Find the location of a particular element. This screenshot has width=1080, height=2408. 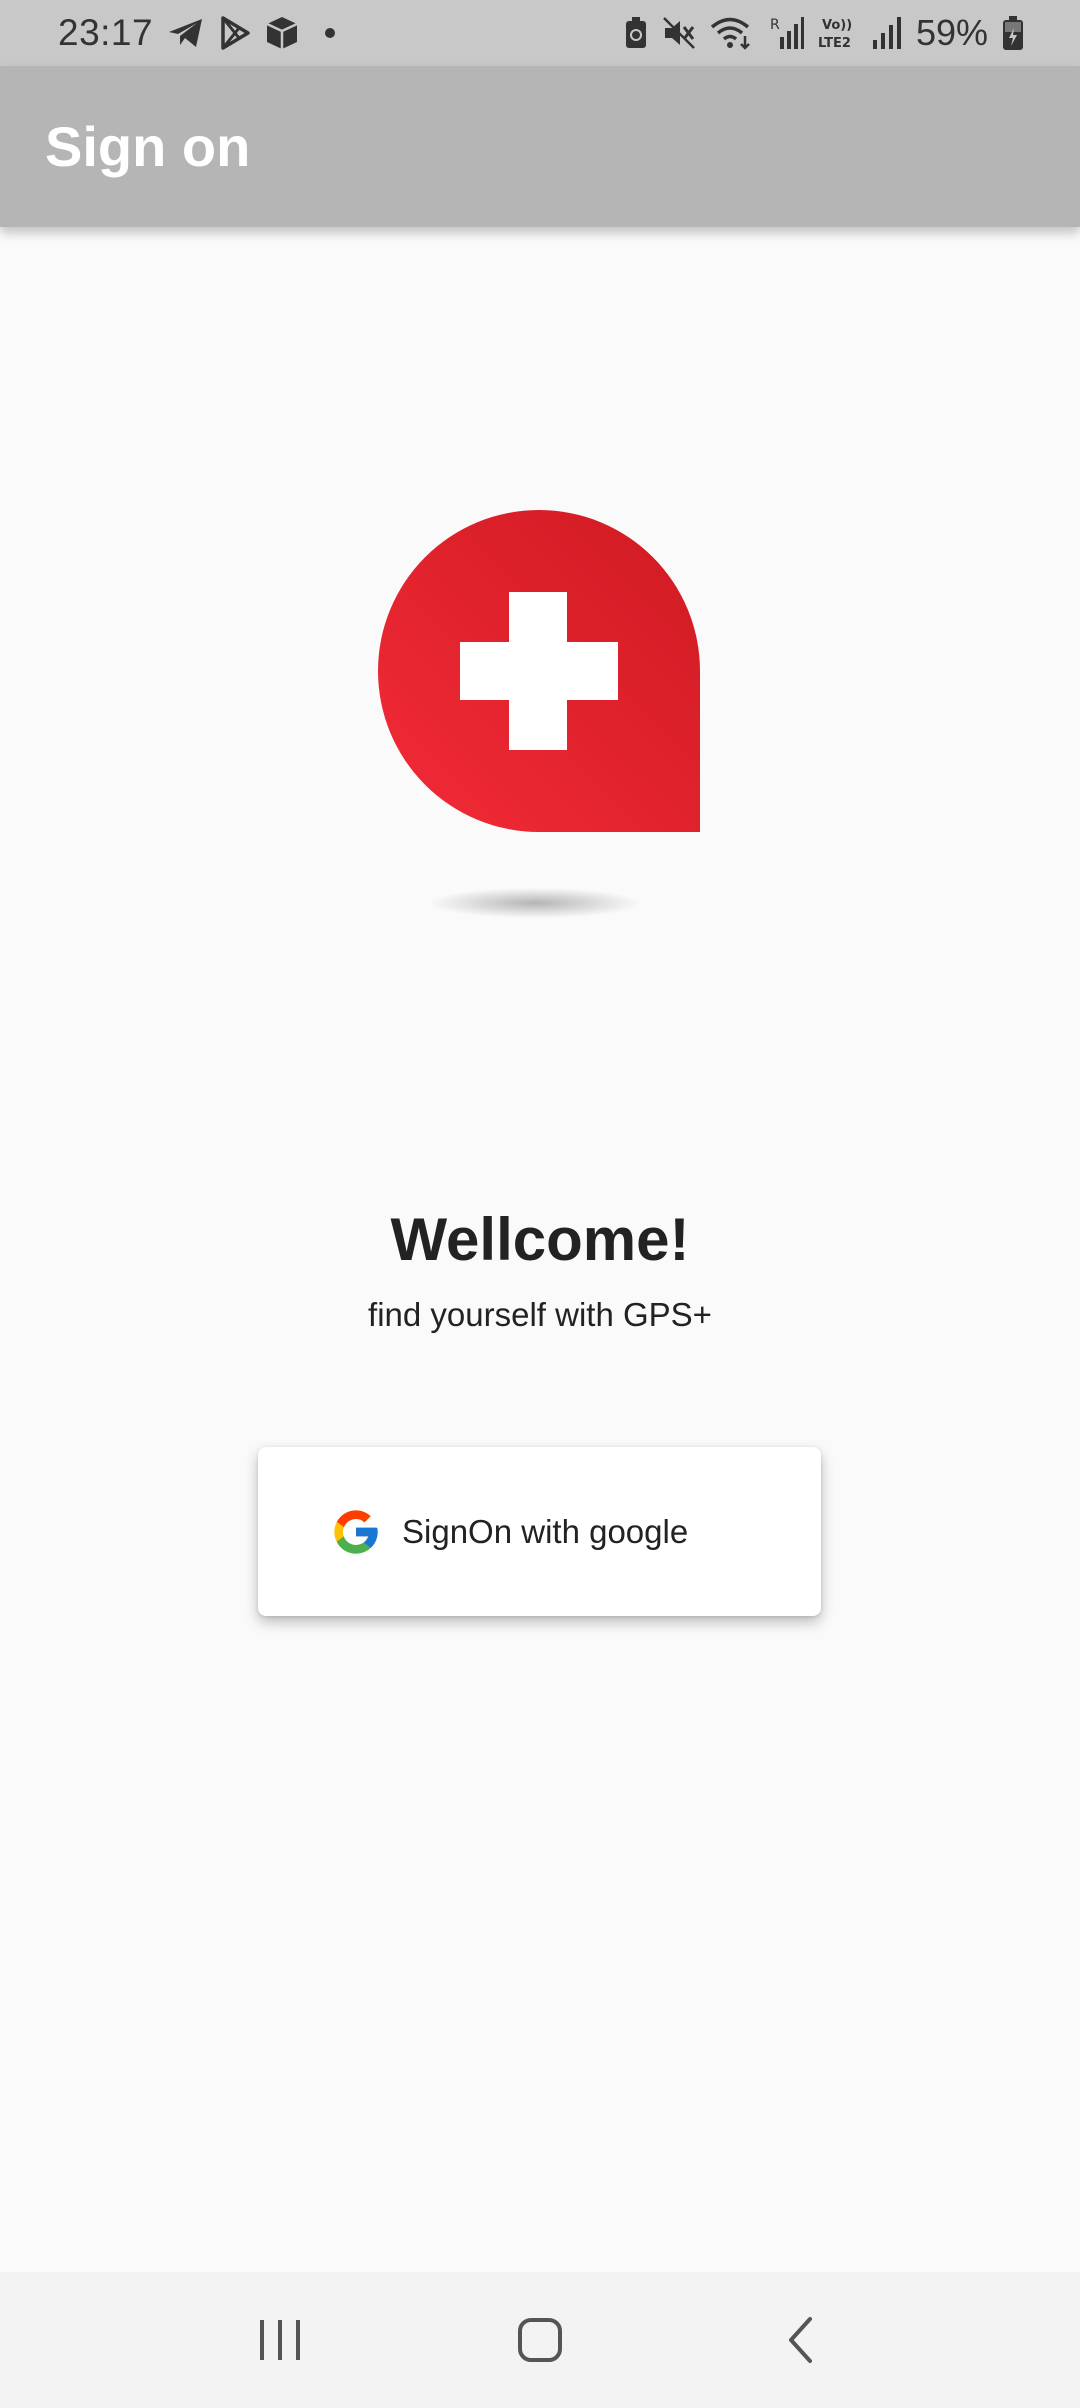

status-left: 23:17 is located at coordinates (197, 33).